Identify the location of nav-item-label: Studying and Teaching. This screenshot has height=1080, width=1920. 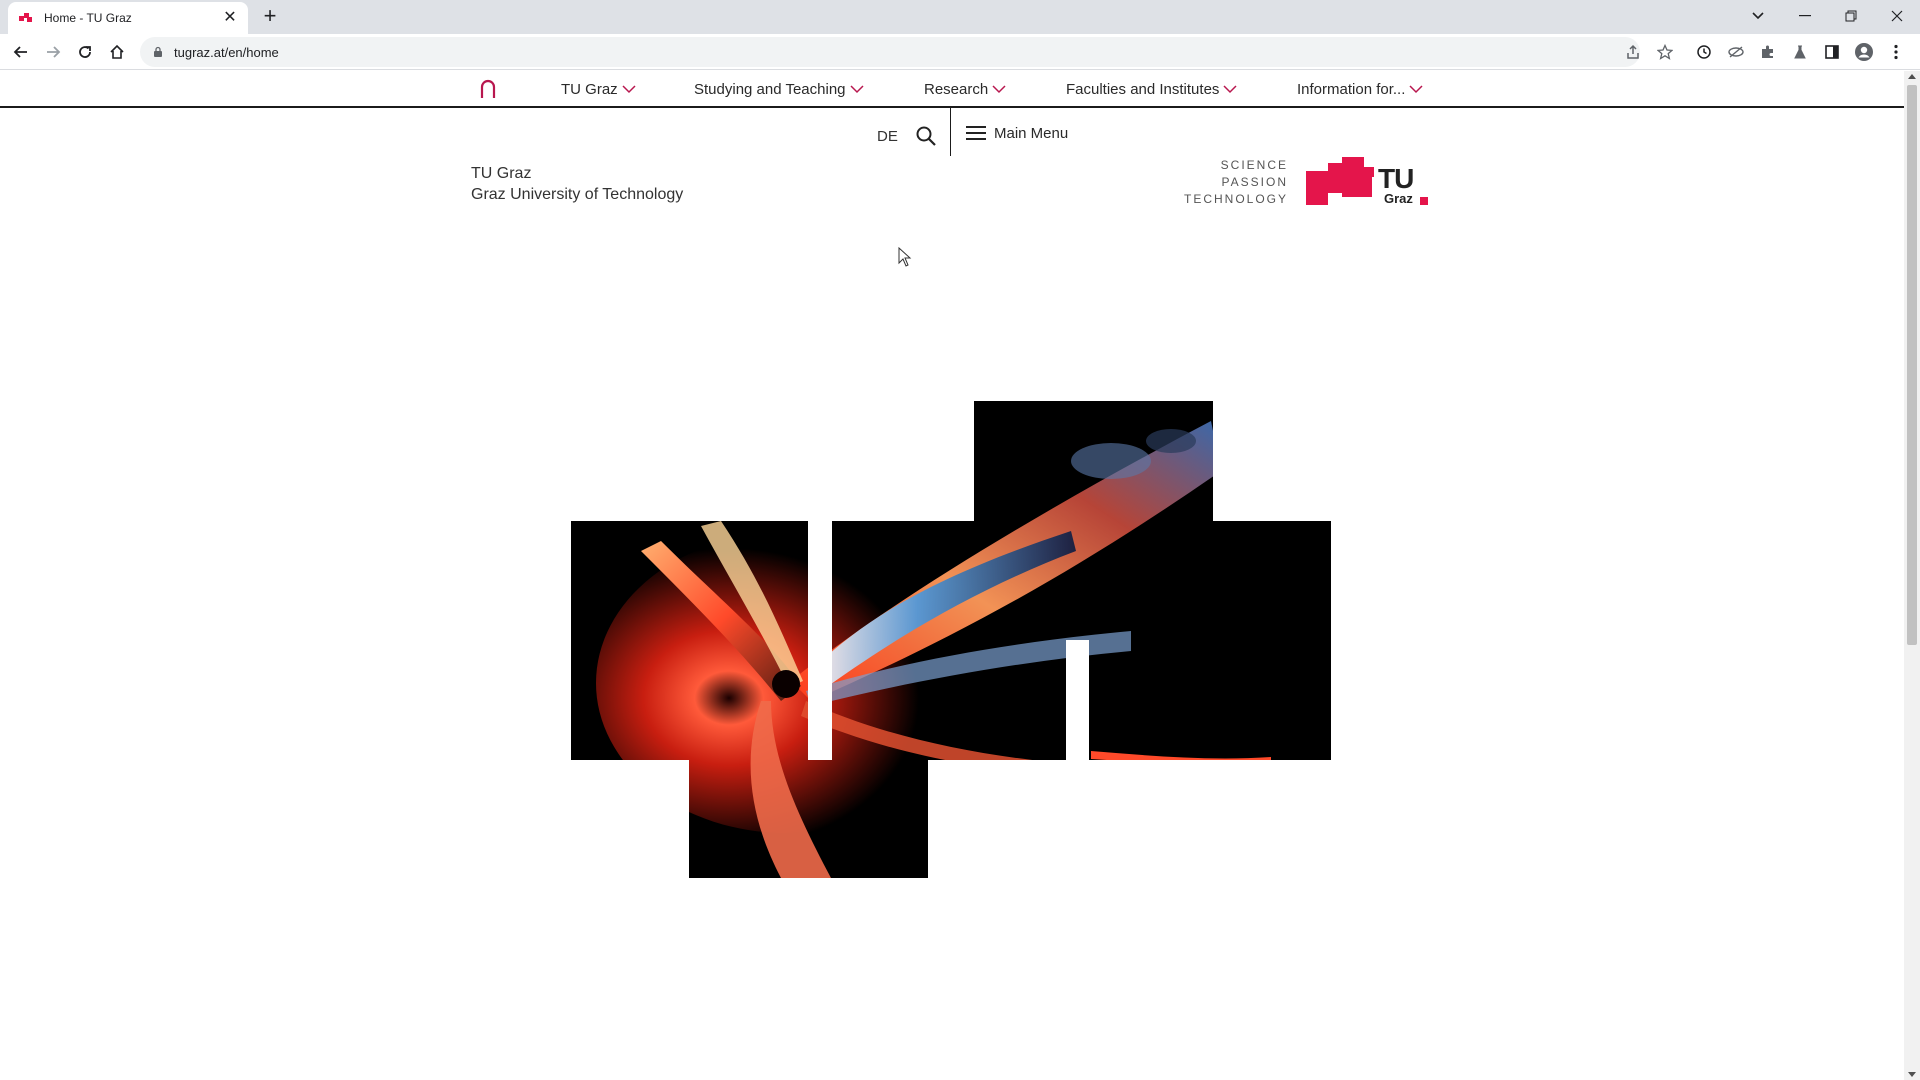
(770, 89).